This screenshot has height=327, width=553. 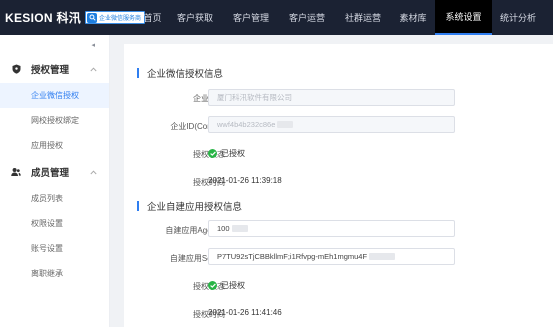 I want to click on brand-badge: 企业微信服务商, so click(x=115, y=17).